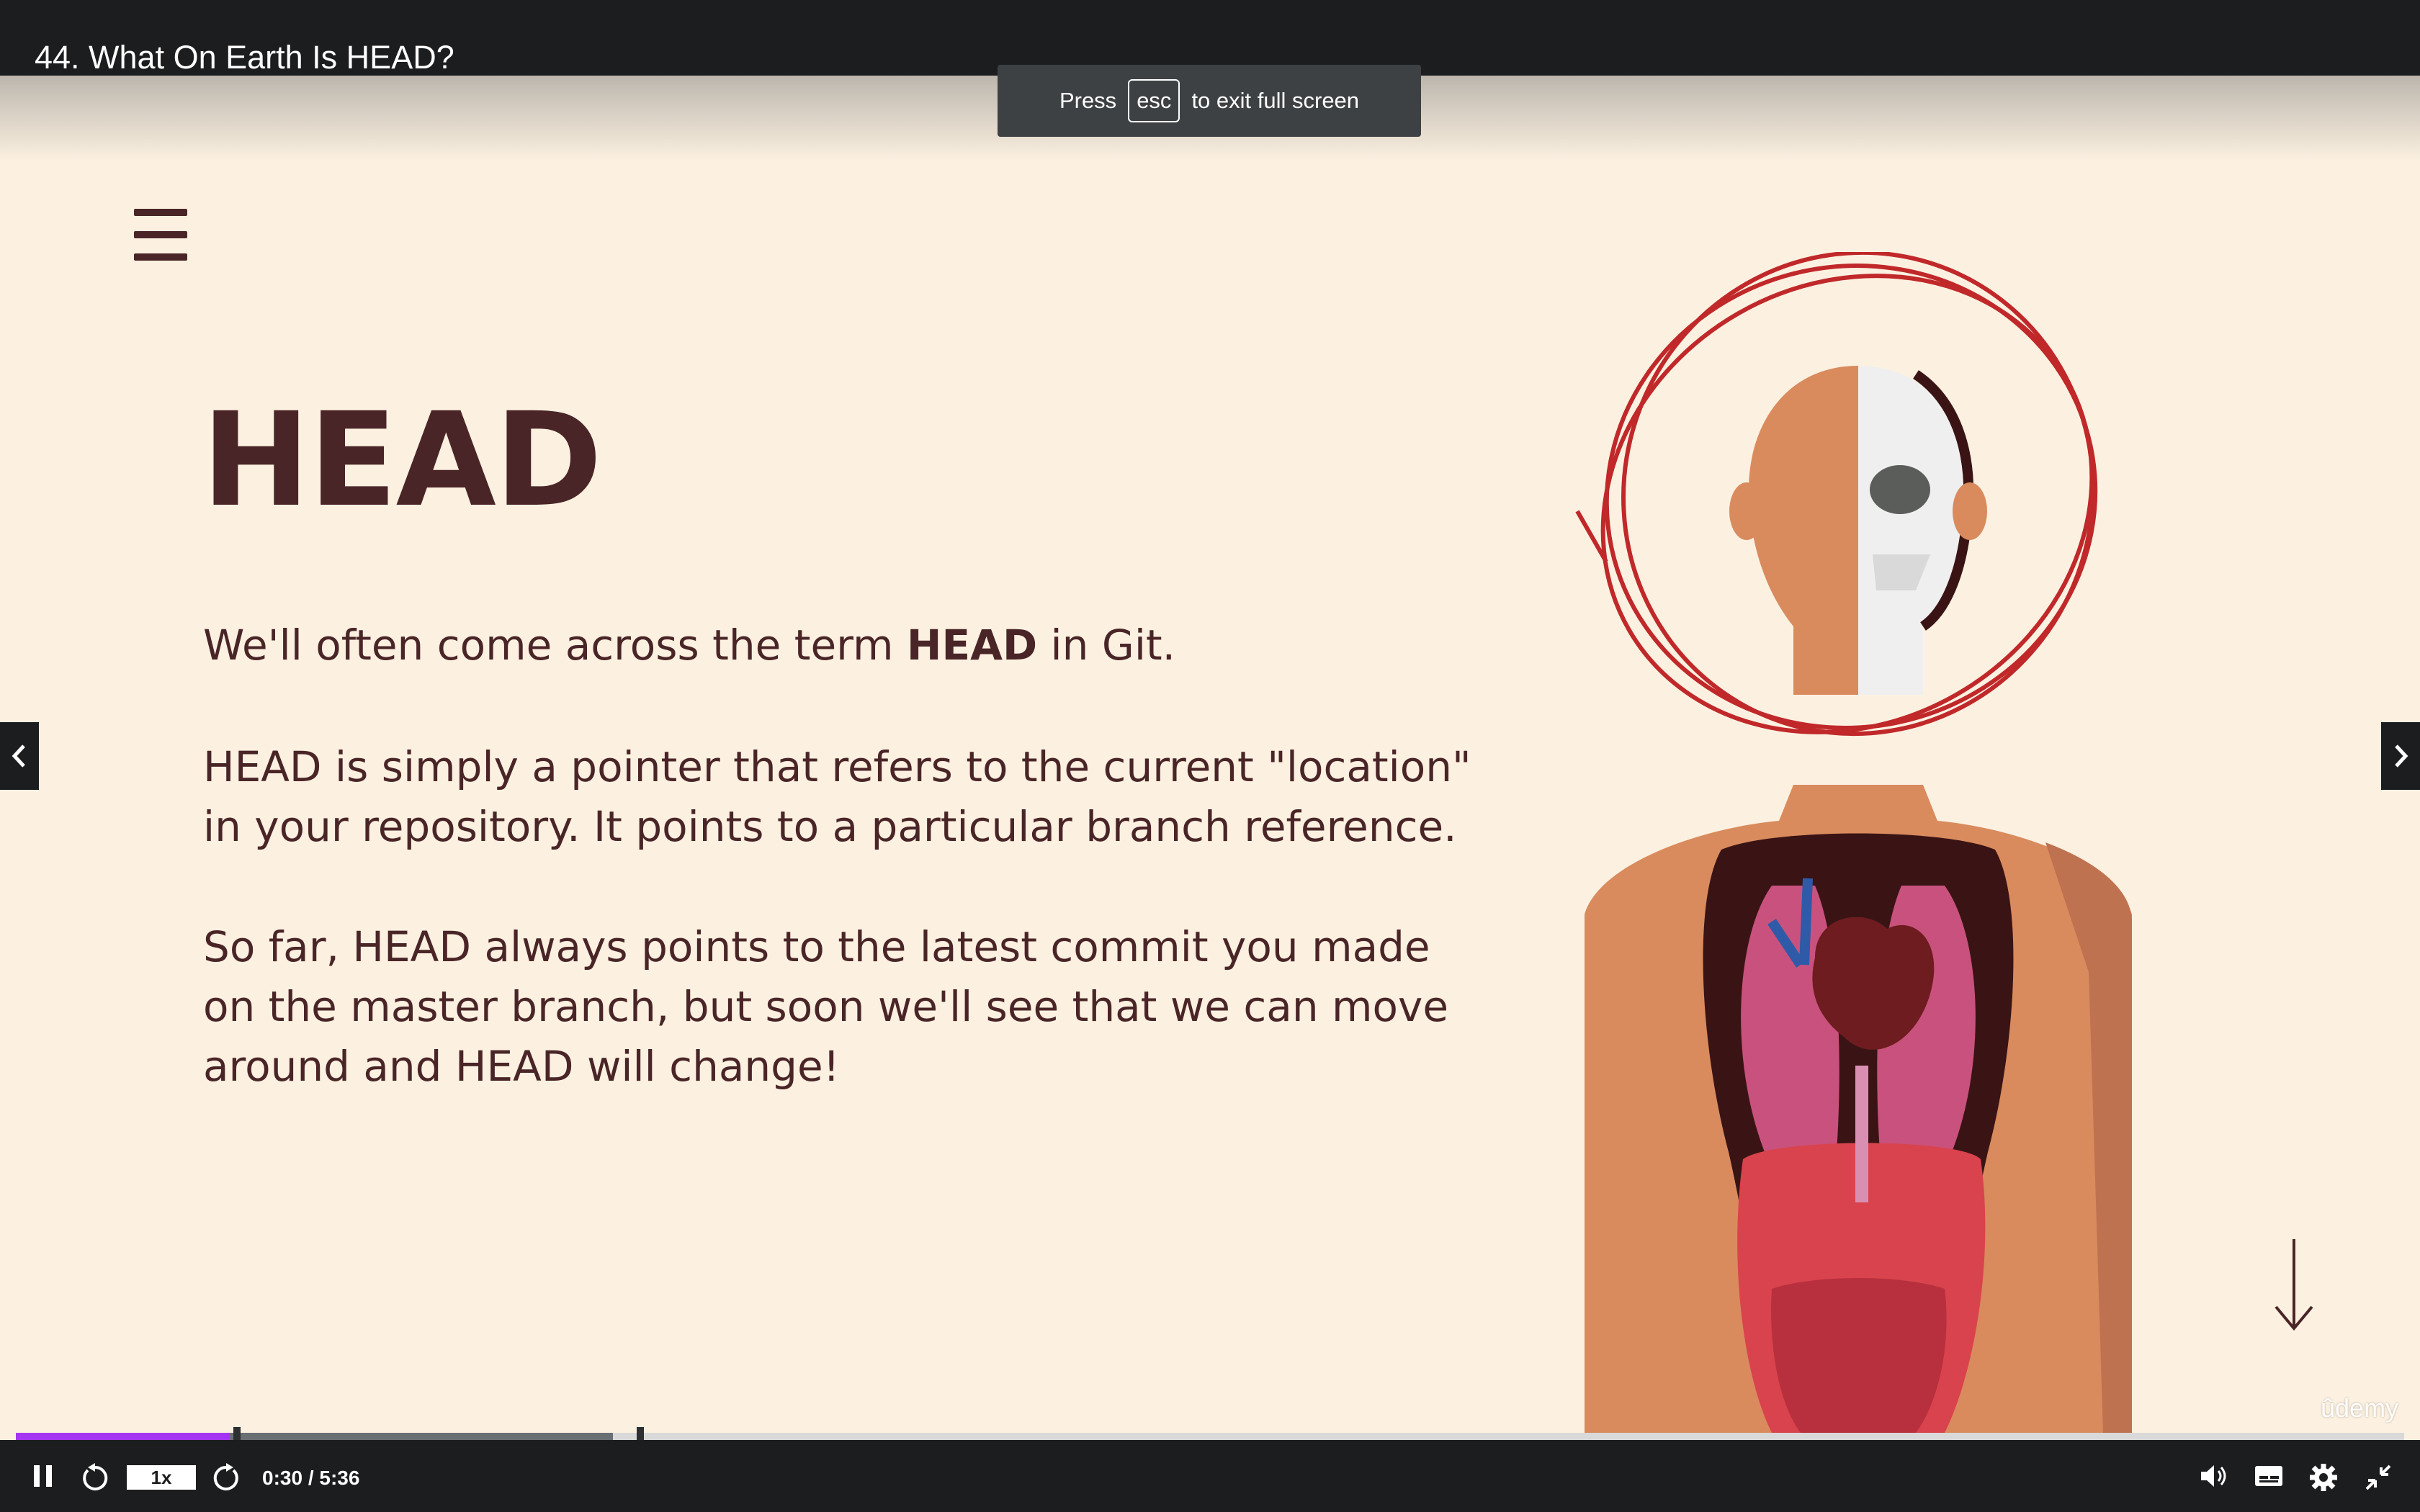  I want to click on hamburger-icon, so click(160, 235).